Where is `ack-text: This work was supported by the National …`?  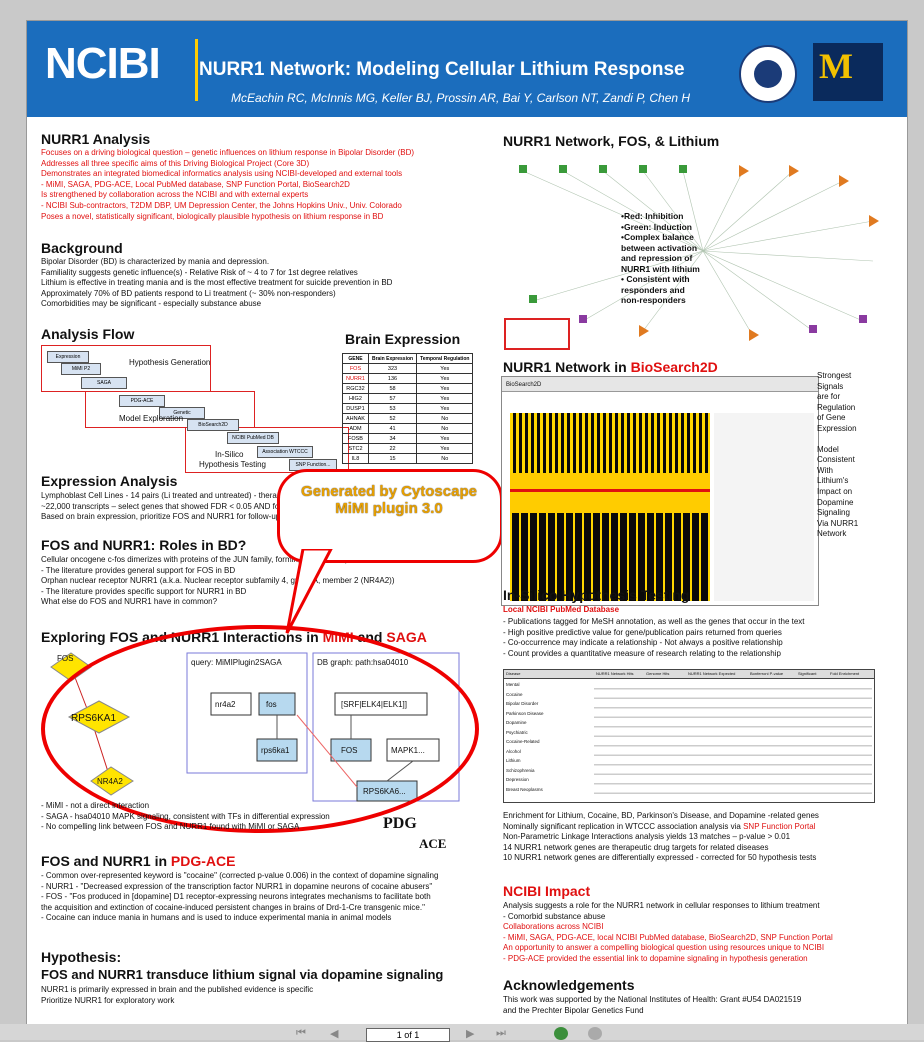 ack-text: This work was supported by the National … is located at coordinates (652, 1005).